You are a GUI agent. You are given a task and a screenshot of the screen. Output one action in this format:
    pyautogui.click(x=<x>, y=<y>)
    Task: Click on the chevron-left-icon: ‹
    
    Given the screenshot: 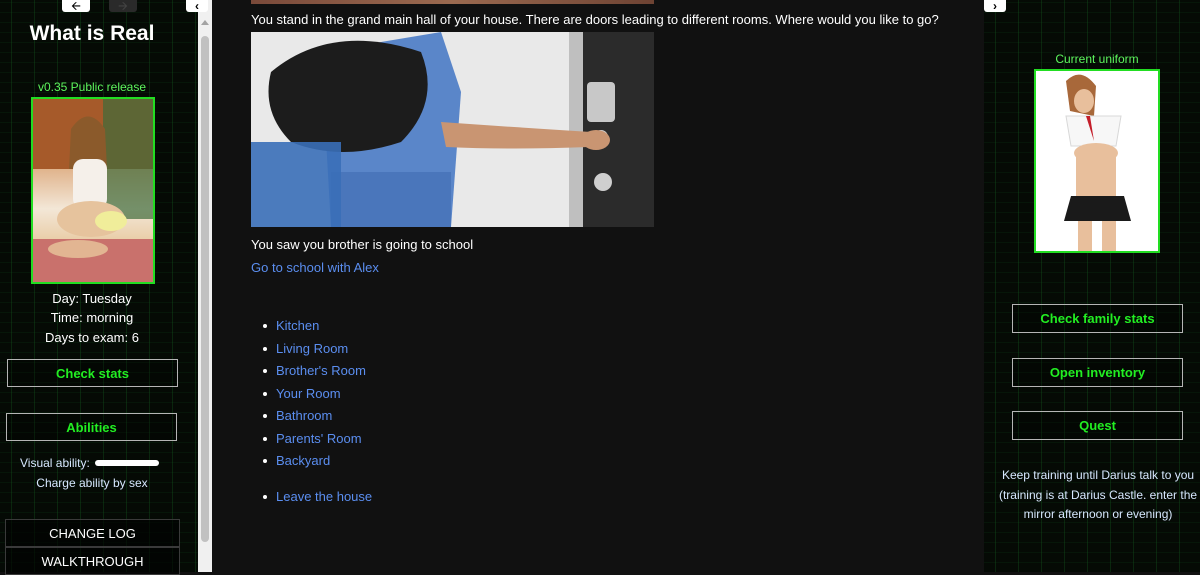 What is the action you would take?
    pyautogui.click(x=197, y=6)
    